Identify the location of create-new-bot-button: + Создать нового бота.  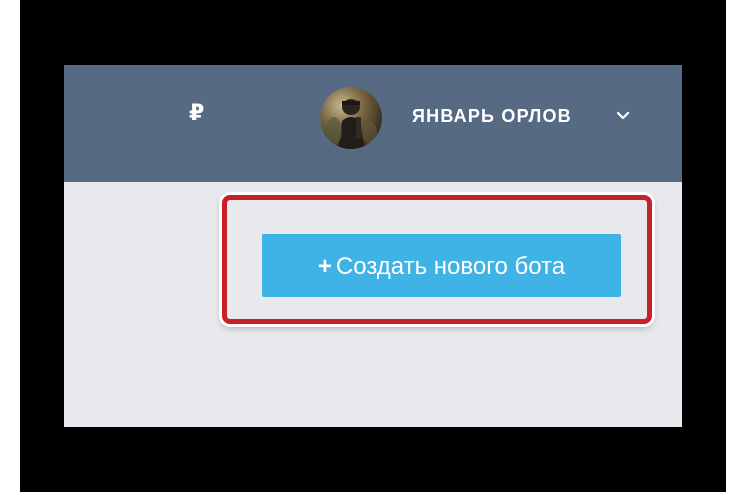
(441, 265).